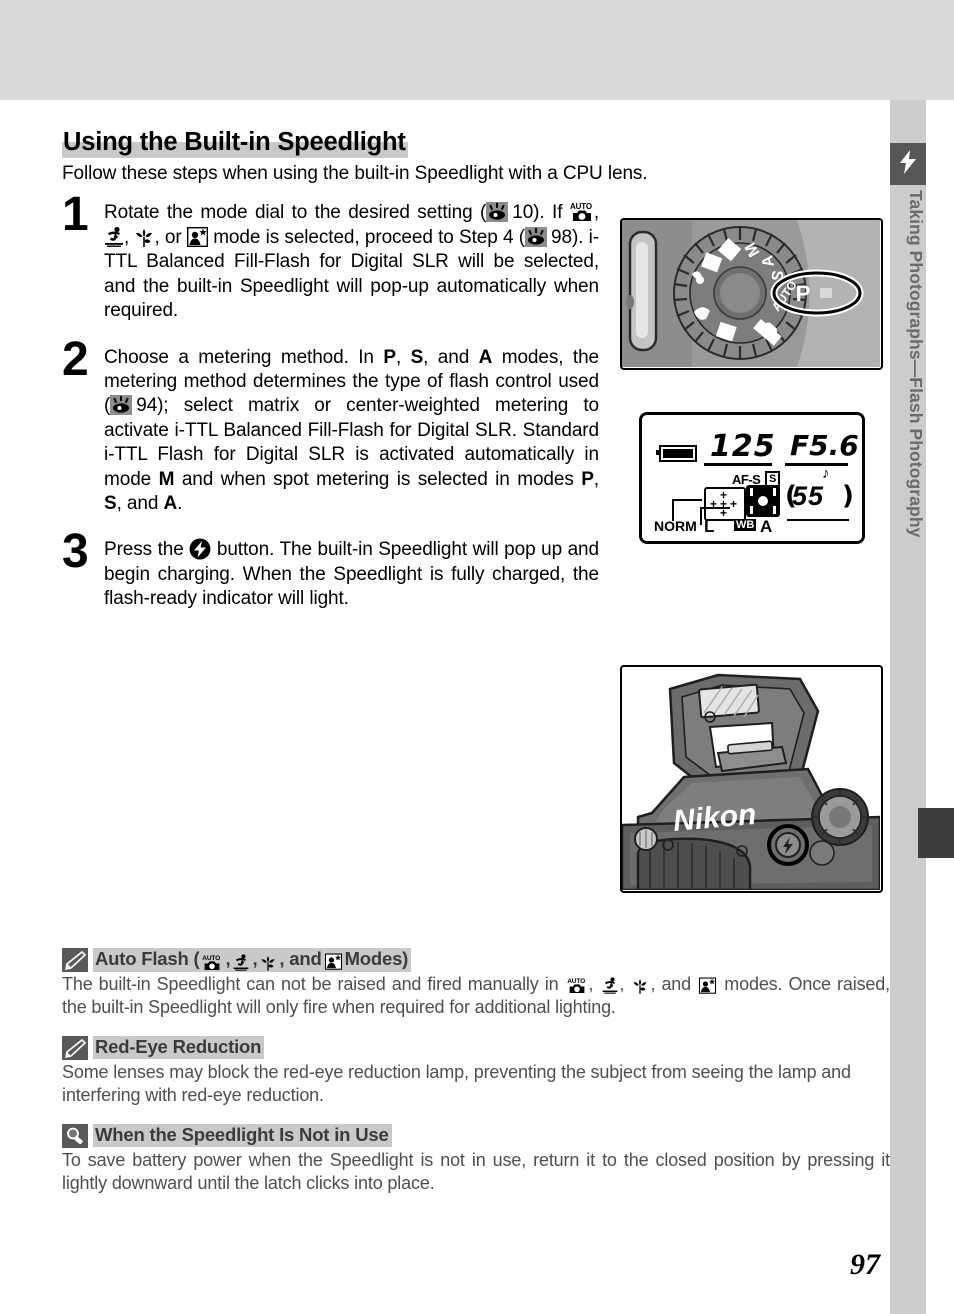 This screenshot has width=954, height=1314. What do you see at coordinates (200, 549) in the screenshot?
I see `flash-button-icon` at bounding box center [200, 549].